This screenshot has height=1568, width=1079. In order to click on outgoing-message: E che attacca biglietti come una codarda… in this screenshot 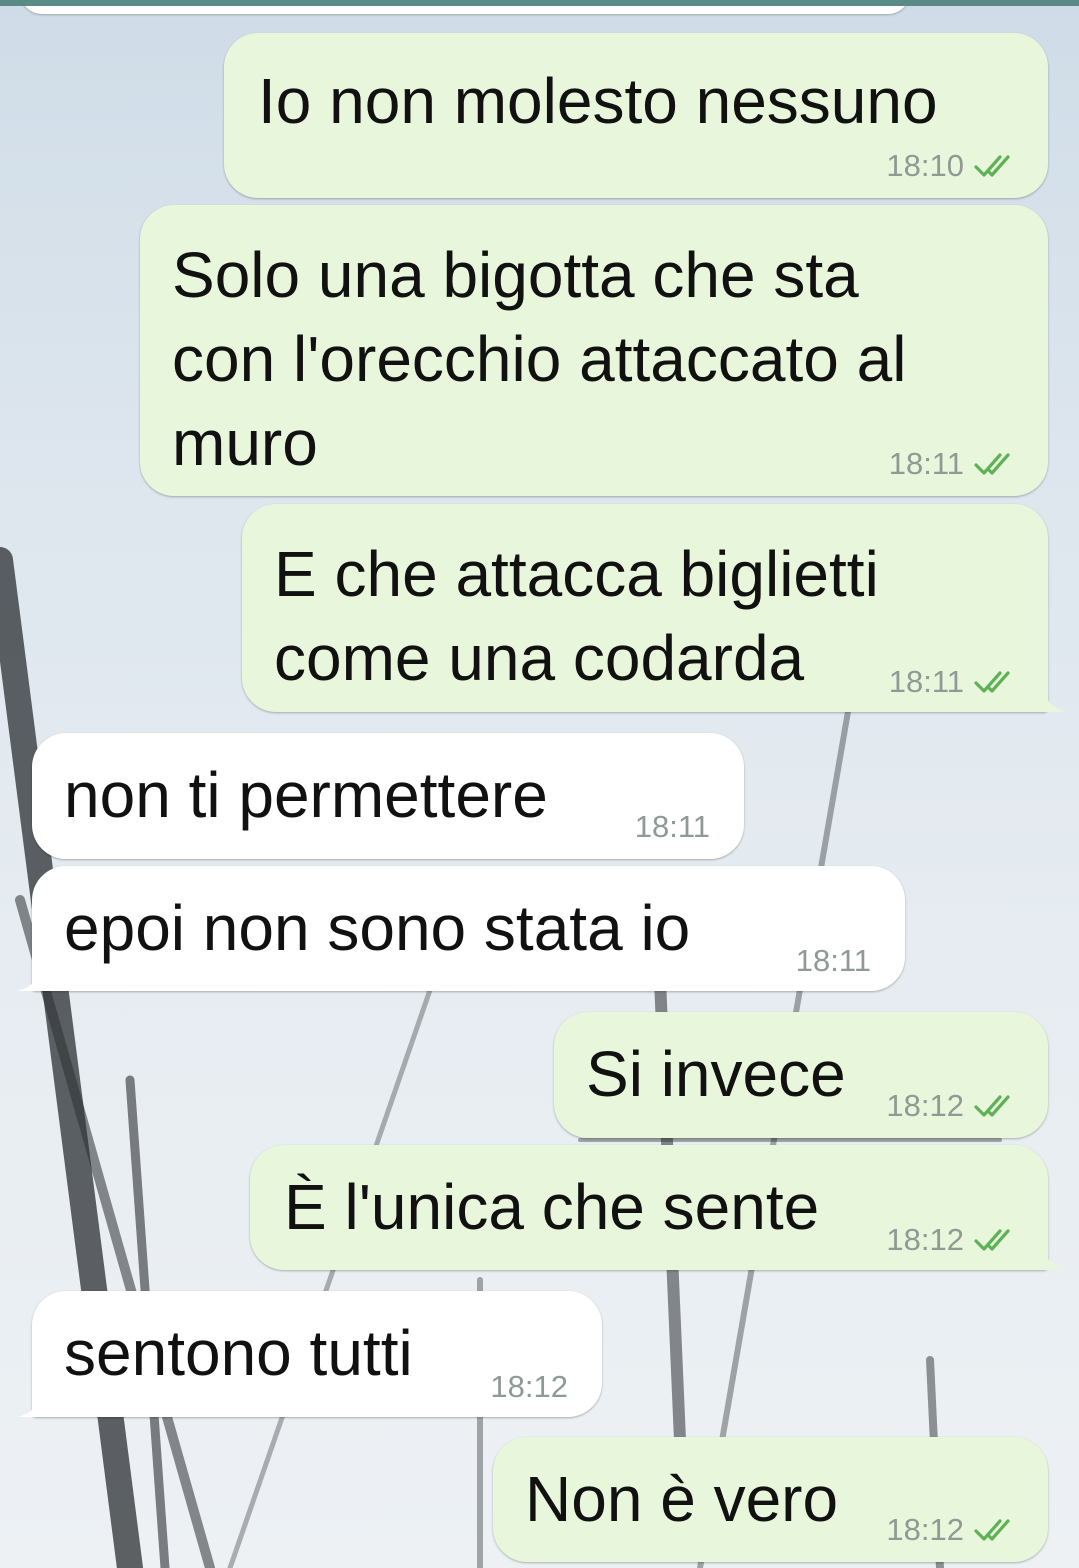, I will do `click(645, 608)`.